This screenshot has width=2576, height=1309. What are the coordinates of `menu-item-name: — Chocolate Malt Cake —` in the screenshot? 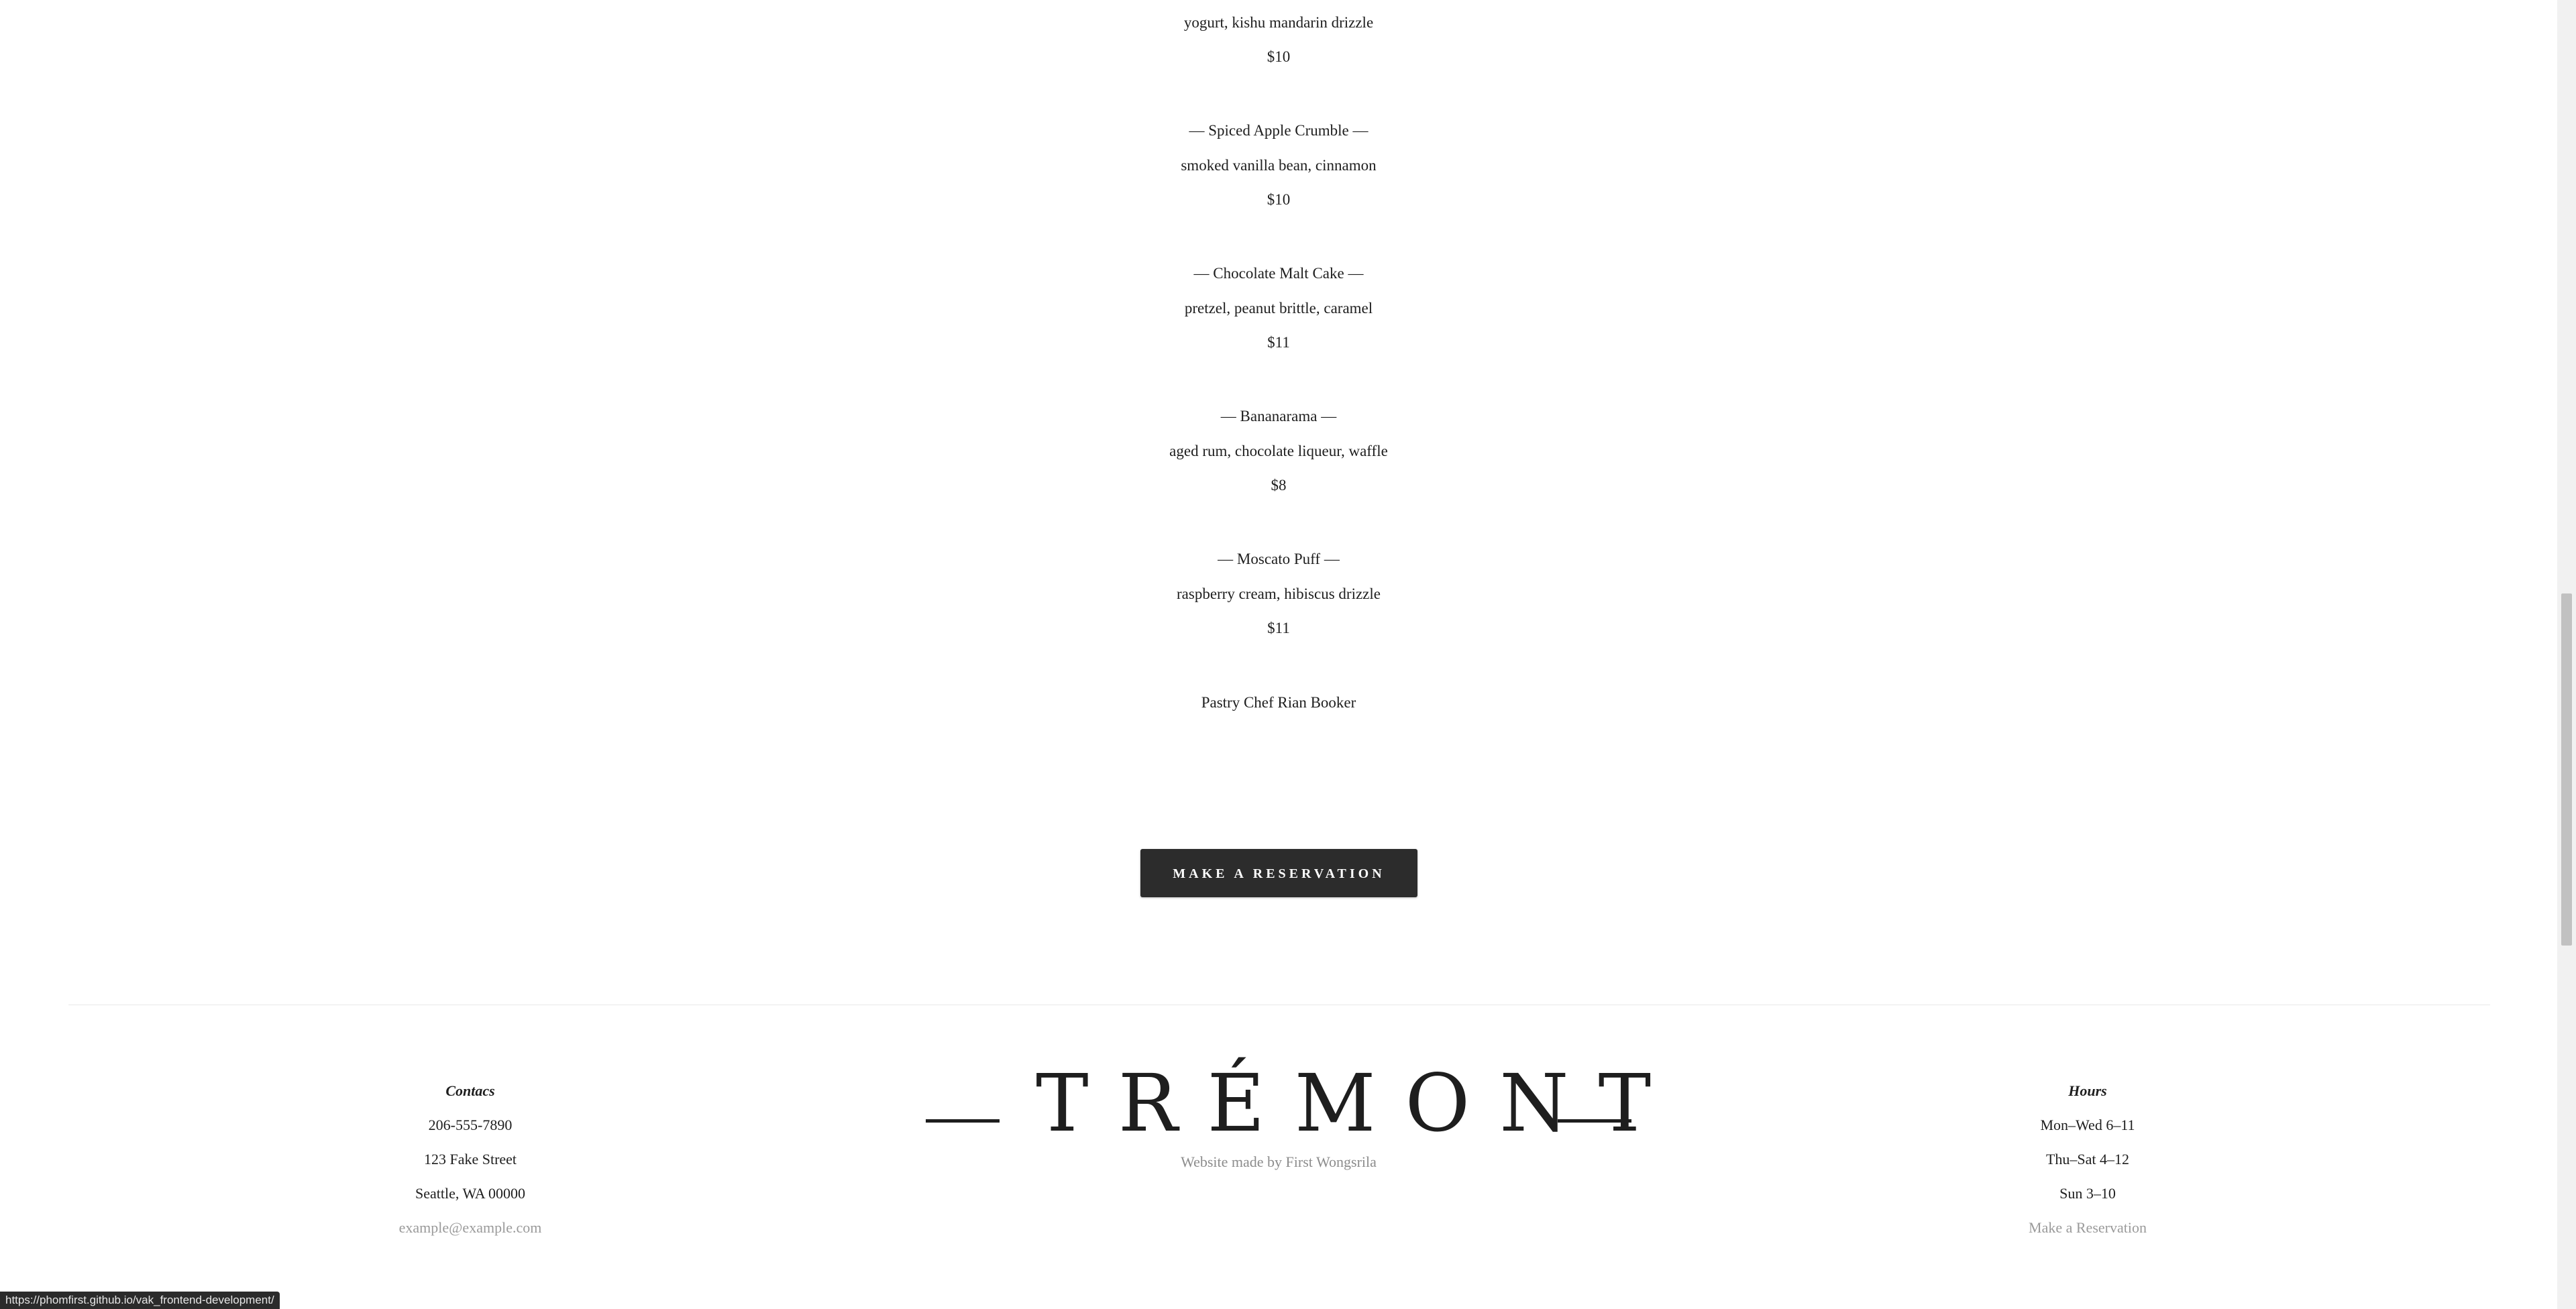 It's located at (1278, 274).